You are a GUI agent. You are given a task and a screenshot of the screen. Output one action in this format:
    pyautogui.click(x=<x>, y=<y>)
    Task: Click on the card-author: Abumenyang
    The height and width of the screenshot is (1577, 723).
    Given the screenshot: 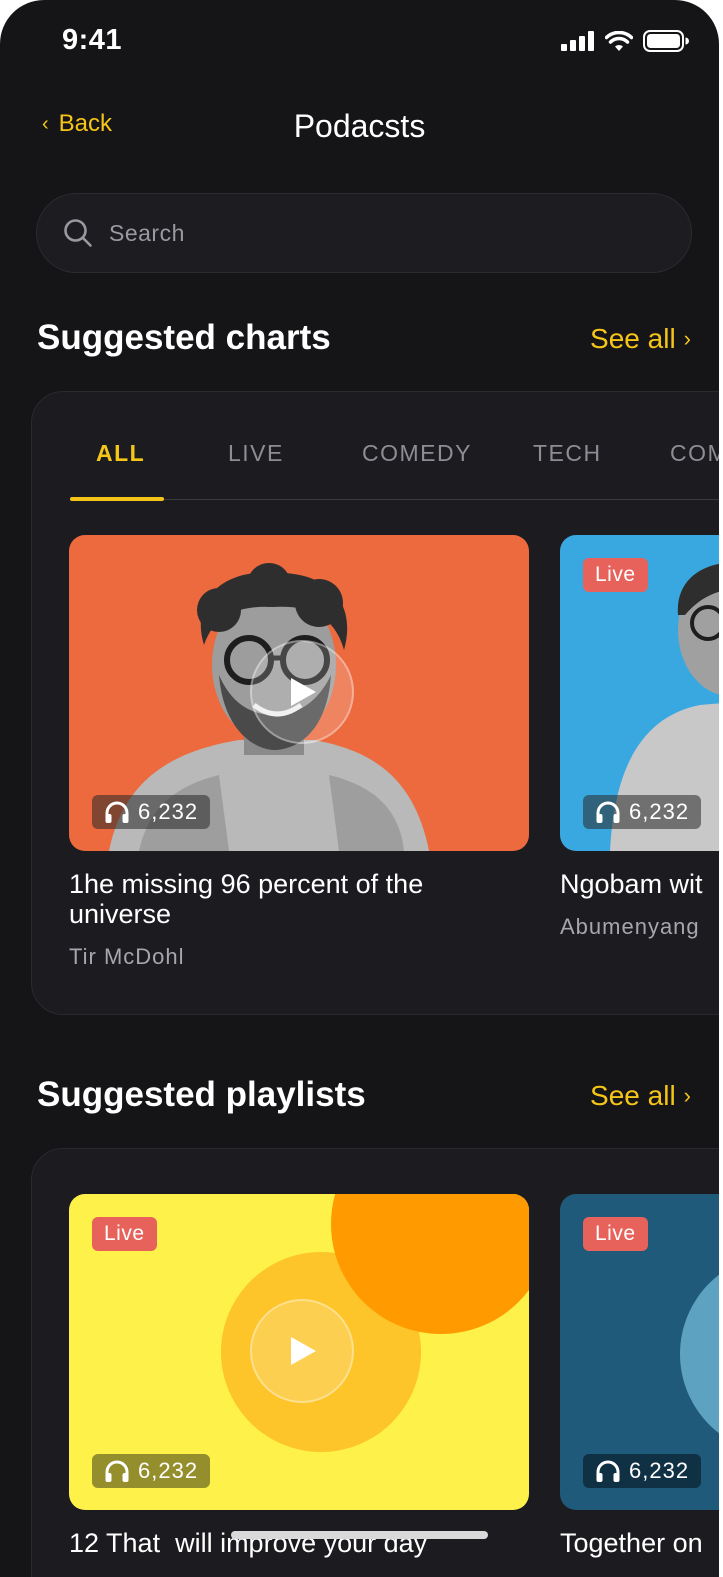 What is the action you would take?
    pyautogui.click(x=630, y=926)
    